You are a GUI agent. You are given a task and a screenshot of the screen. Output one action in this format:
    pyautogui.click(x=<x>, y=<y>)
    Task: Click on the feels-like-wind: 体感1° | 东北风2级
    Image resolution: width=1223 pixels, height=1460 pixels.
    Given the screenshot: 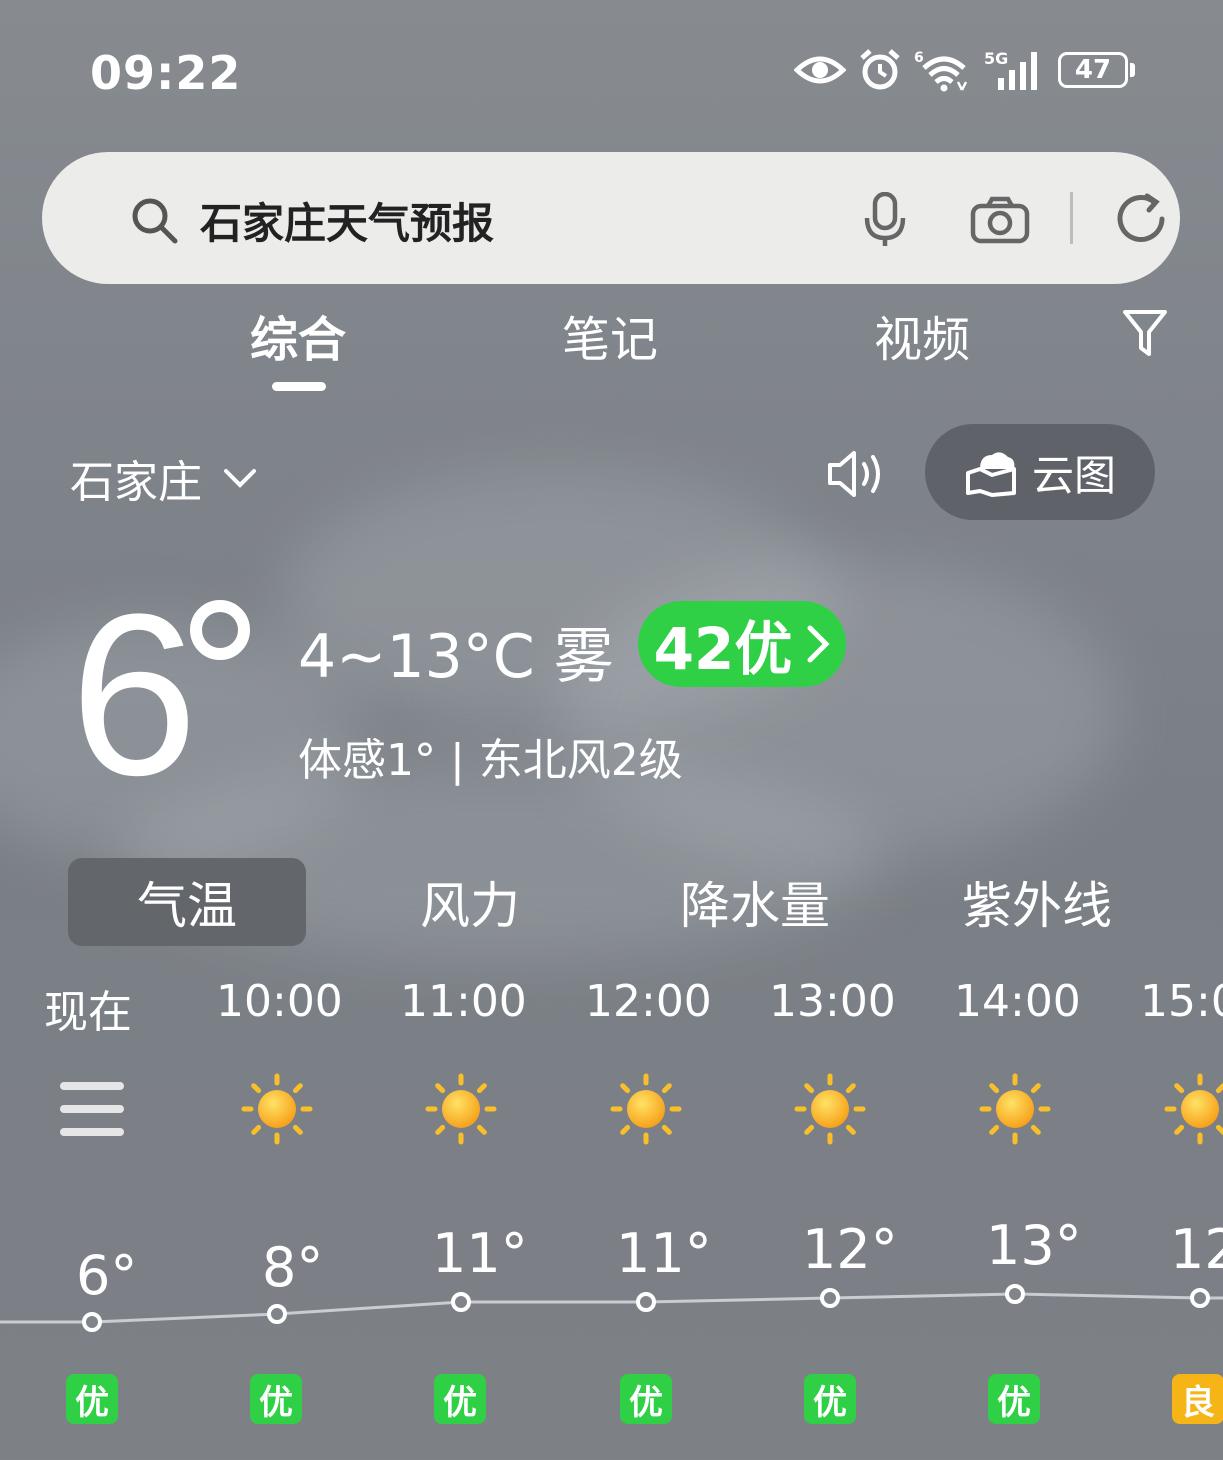 What is the action you would take?
    pyautogui.click(x=490, y=760)
    